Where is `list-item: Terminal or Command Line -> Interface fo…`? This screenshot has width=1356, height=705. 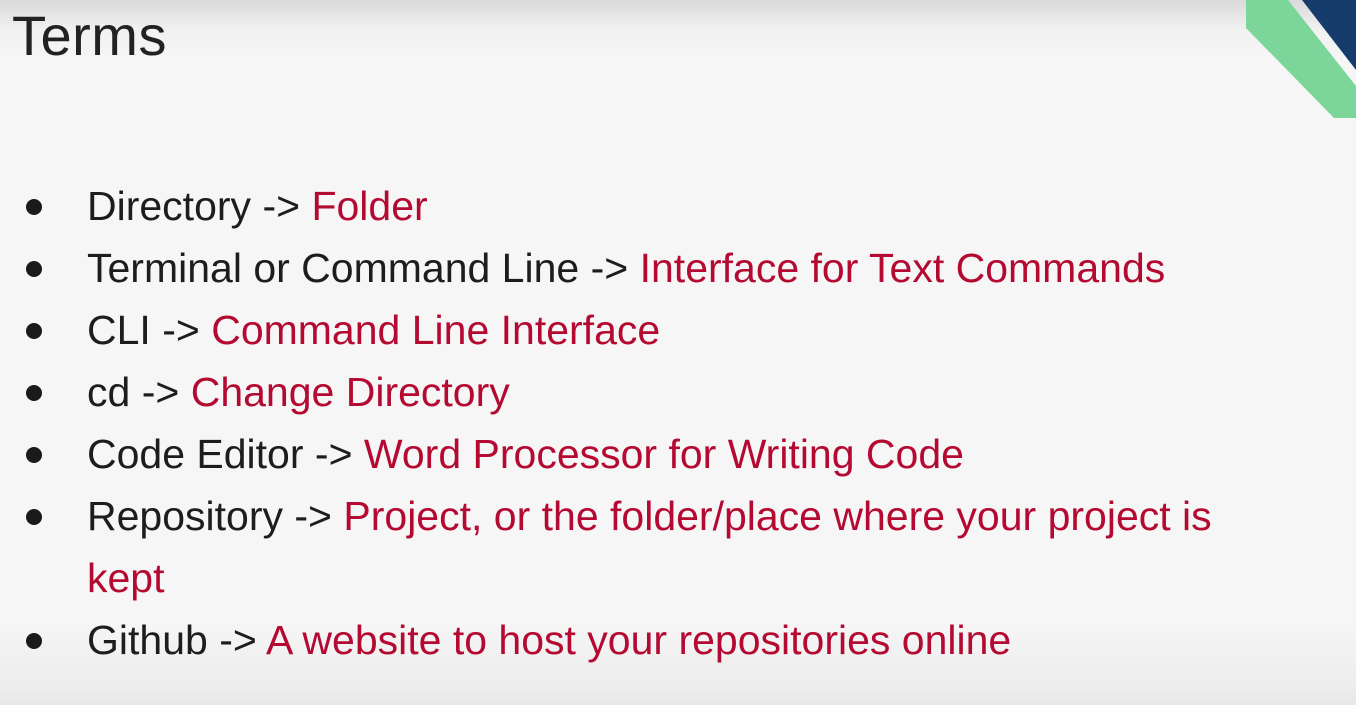
list-item: Terminal or Command Line -> Interface fo… is located at coordinates (678, 268).